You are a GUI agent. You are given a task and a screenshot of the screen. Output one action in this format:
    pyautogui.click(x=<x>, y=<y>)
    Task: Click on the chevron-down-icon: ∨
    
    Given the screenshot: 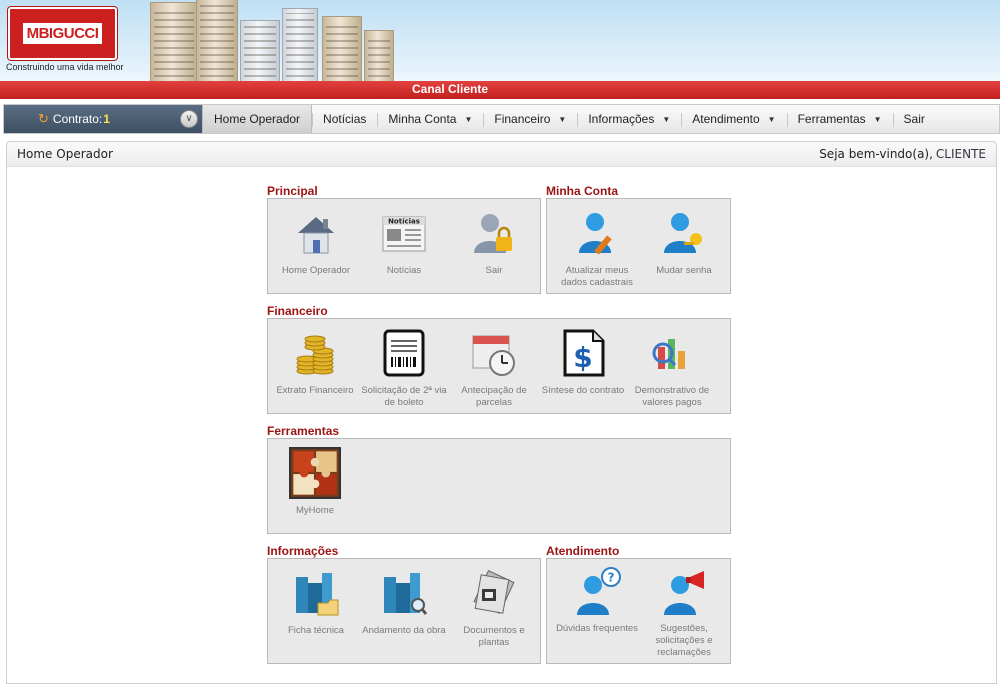 What is the action you would take?
    pyautogui.click(x=189, y=119)
    